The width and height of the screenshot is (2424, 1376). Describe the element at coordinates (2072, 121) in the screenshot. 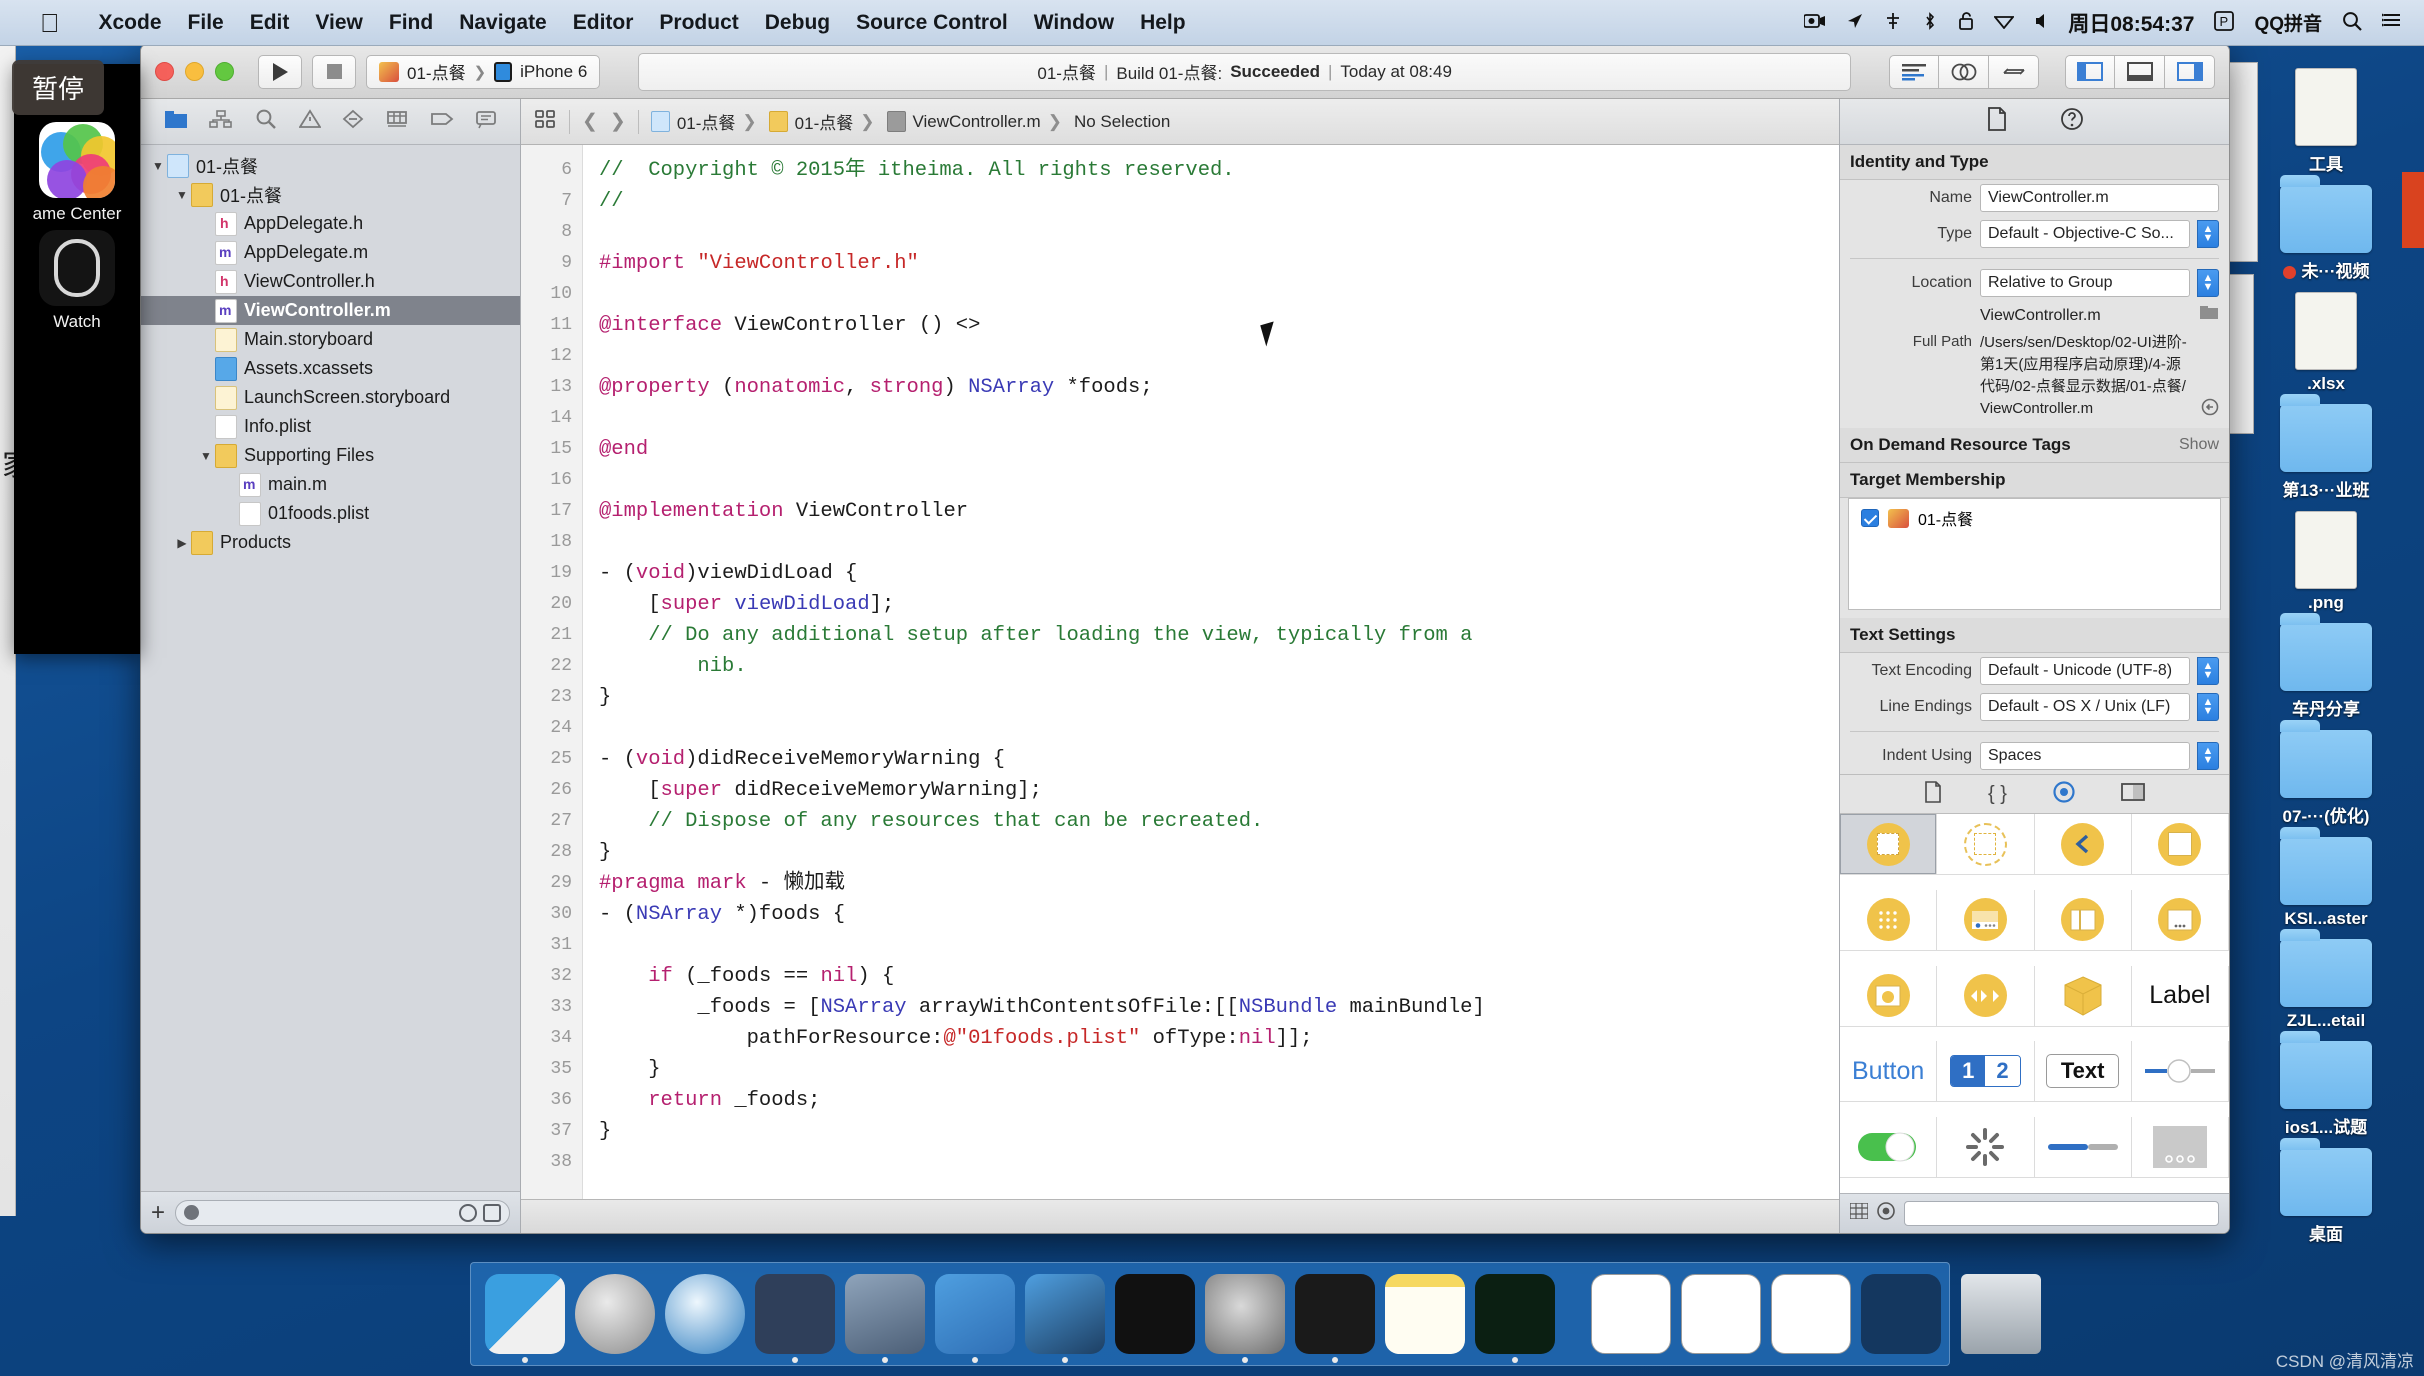

I see `quick-help-icon` at that location.